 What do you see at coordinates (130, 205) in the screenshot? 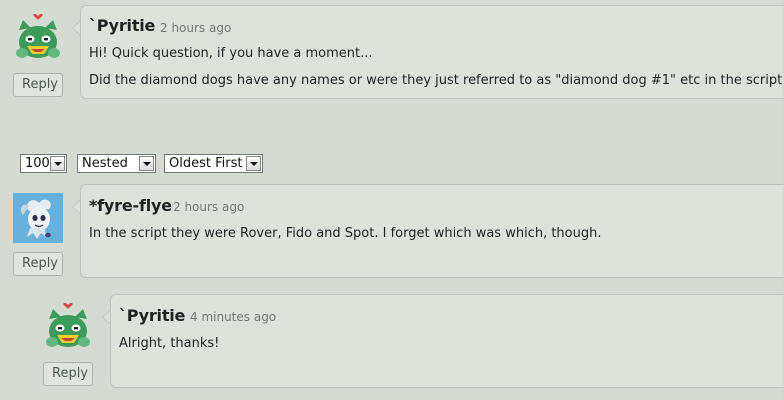
I see `comment-author: *fyre-flye` at bounding box center [130, 205].